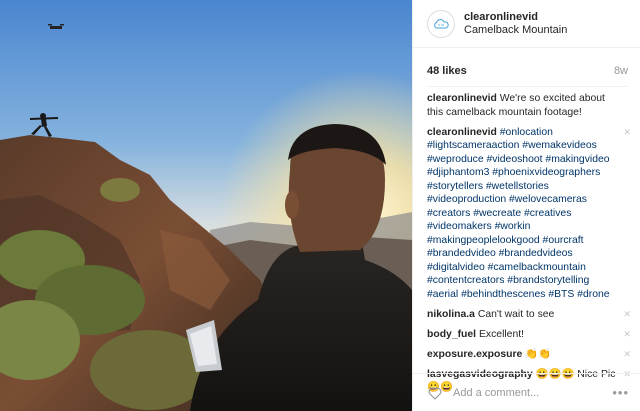 The image size is (640, 411). I want to click on header-username: clearonlinevid, so click(515, 17).